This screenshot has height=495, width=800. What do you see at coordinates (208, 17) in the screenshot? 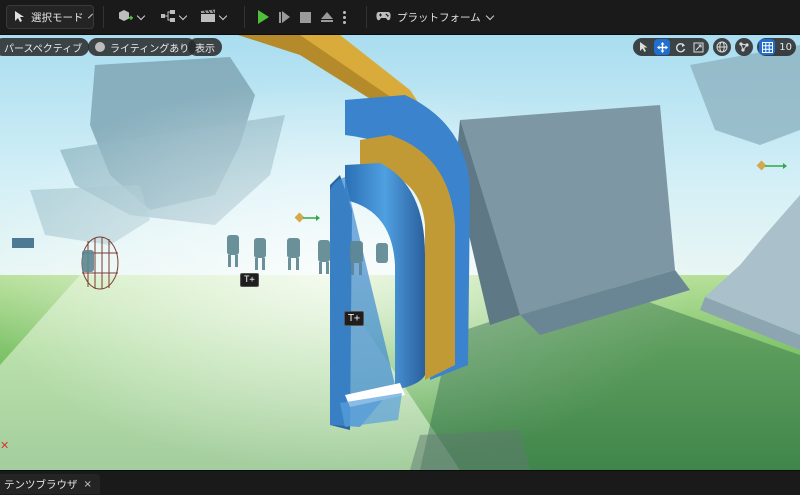
I see `clapperboard-icon` at bounding box center [208, 17].